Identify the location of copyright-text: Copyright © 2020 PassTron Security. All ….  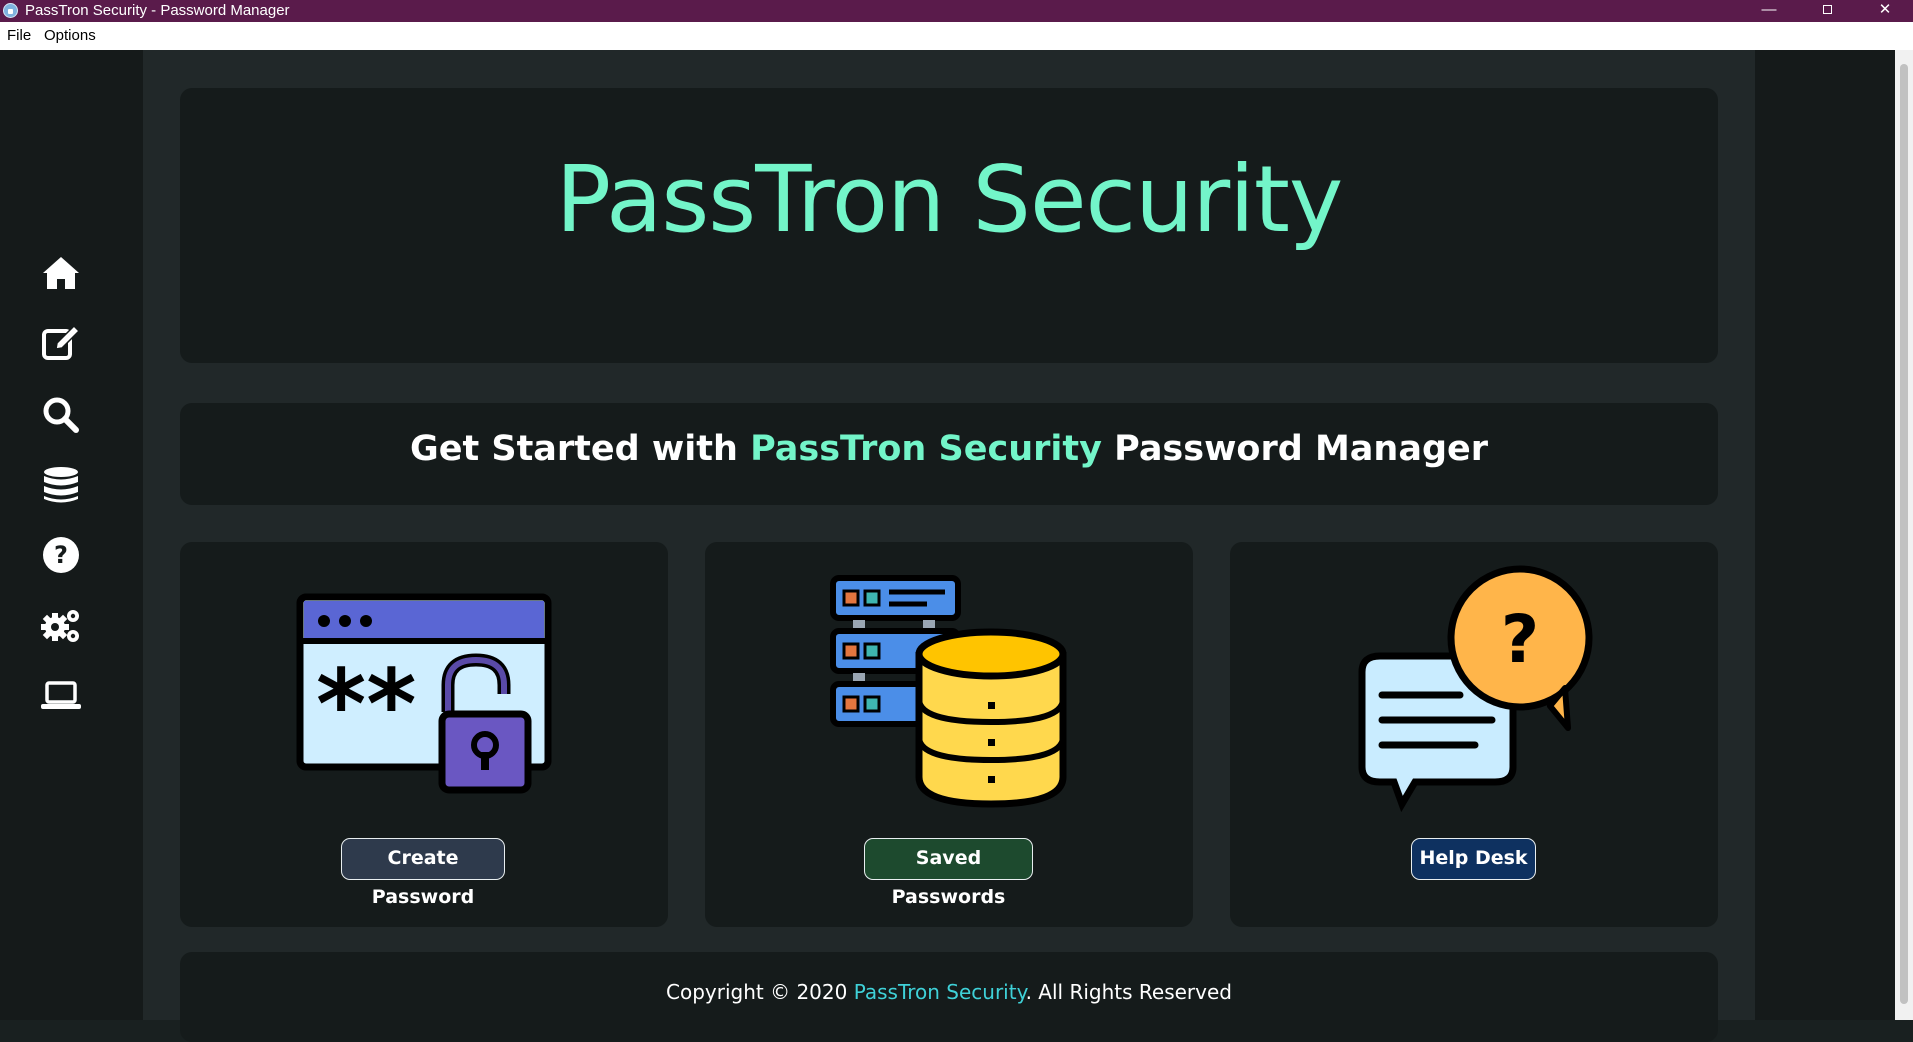
(949, 992).